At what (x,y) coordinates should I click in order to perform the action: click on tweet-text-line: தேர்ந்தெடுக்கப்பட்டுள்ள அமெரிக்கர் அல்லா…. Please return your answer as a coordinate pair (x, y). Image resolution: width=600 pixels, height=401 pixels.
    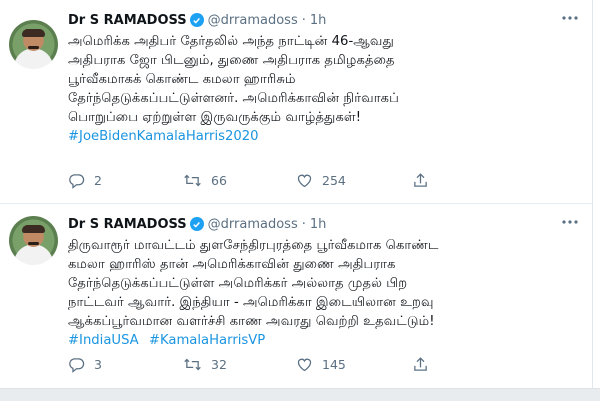
    Looking at the image, I should click on (238, 283).